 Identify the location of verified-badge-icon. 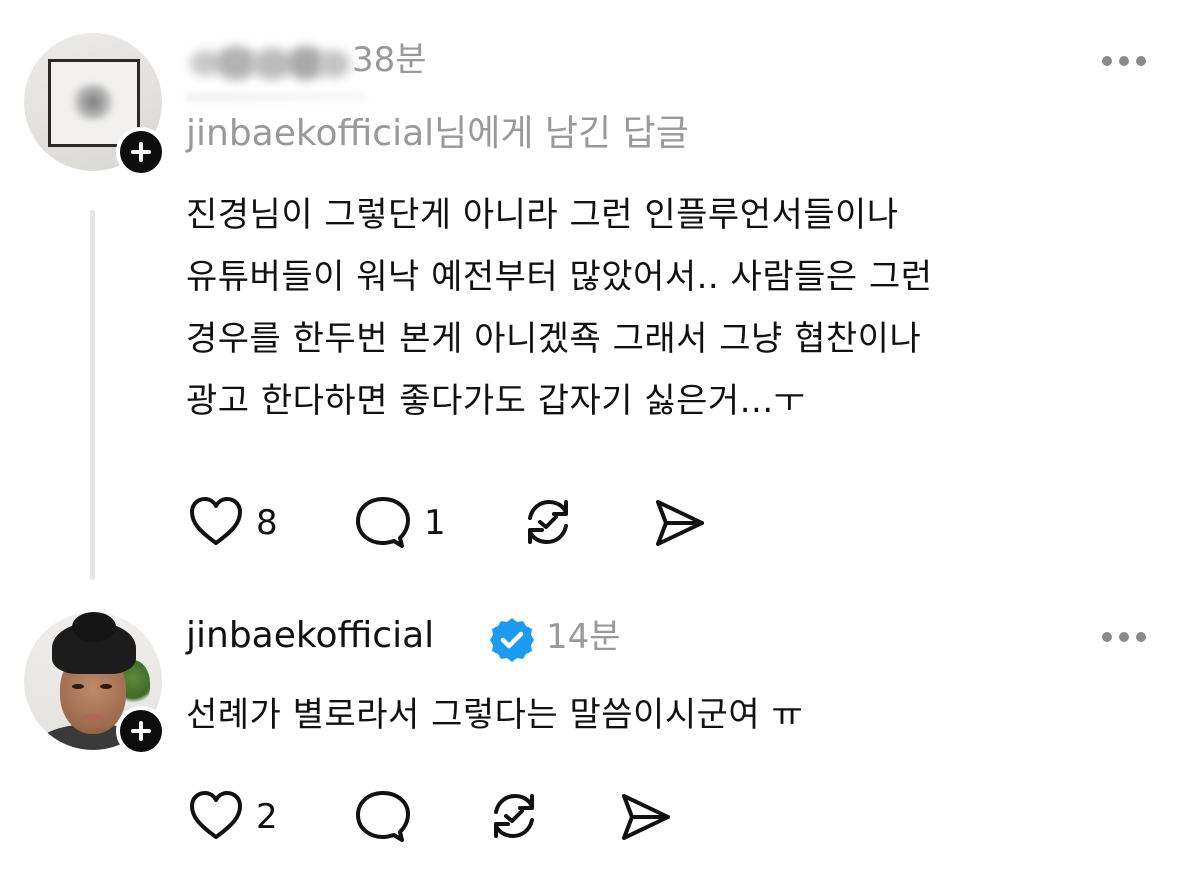
(512, 640).